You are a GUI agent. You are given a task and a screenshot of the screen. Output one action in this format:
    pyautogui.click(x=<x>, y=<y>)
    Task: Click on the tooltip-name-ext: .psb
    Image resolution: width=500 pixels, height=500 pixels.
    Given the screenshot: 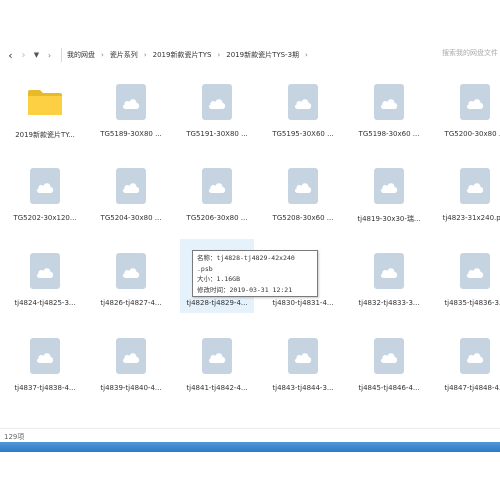 What is the action you would take?
    pyautogui.click(x=205, y=268)
    